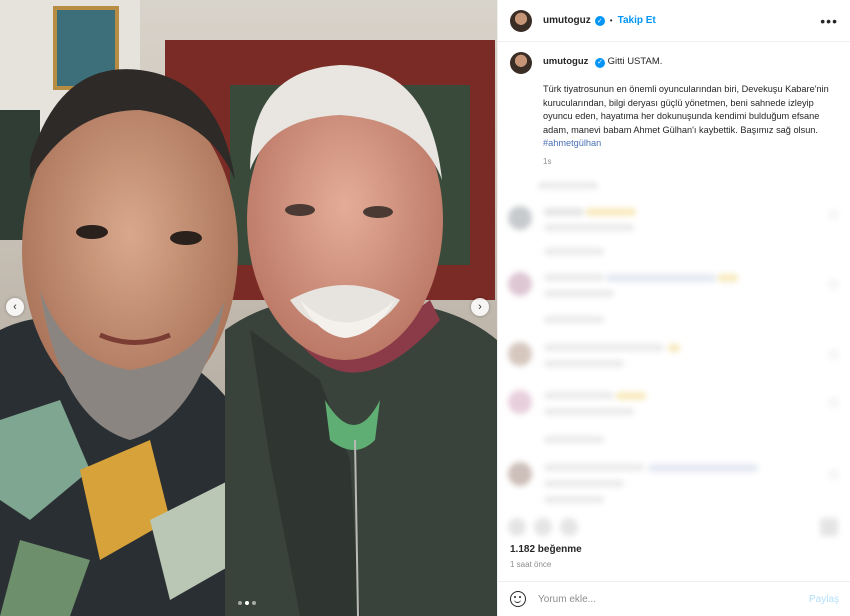  I want to click on bookmark-icon, so click(829, 526).